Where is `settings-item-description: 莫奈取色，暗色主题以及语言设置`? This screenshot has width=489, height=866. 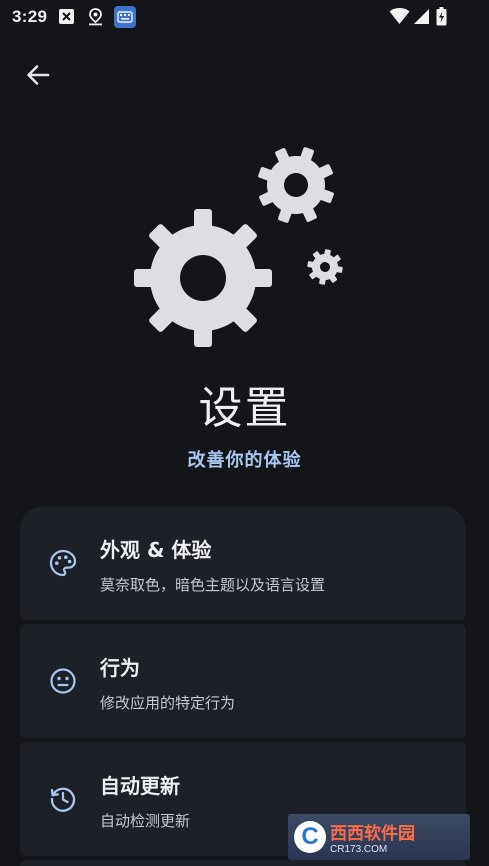
settings-item-description: 莫奈取色，暗色主题以及语言设置 is located at coordinates (213, 585).